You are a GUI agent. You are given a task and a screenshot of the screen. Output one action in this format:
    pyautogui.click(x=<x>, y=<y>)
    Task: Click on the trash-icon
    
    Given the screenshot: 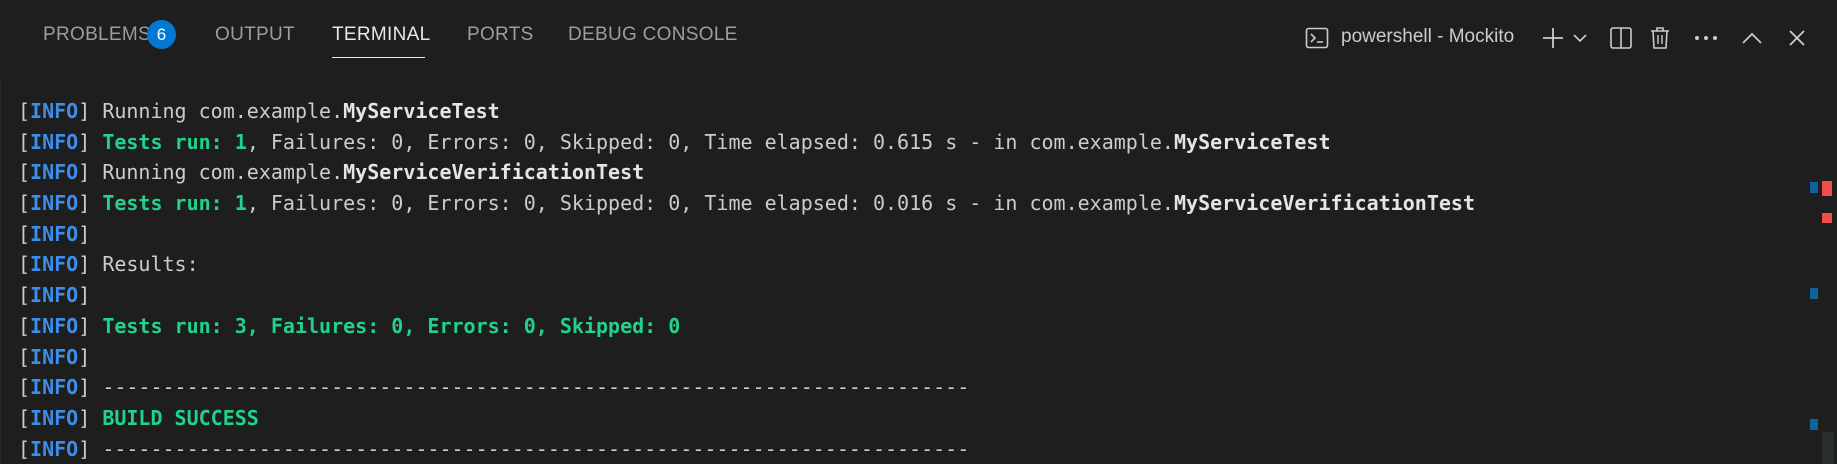 What is the action you would take?
    pyautogui.click(x=1660, y=38)
    